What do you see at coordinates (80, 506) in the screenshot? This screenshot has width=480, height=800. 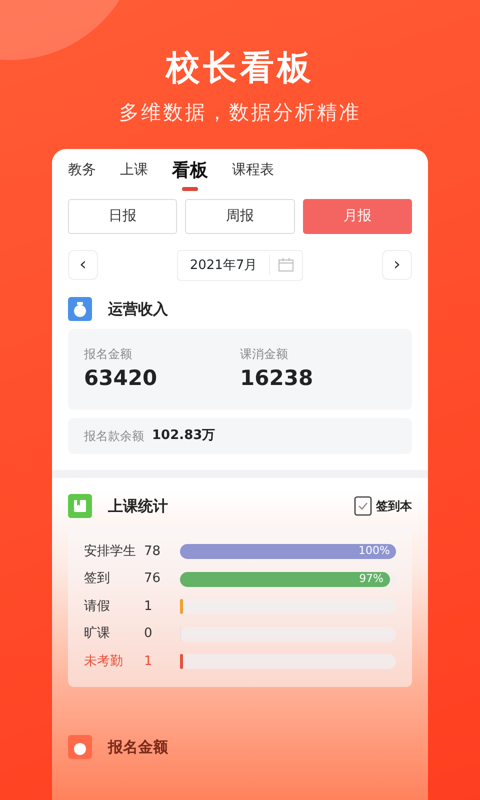 I see `book-icon` at bounding box center [80, 506].